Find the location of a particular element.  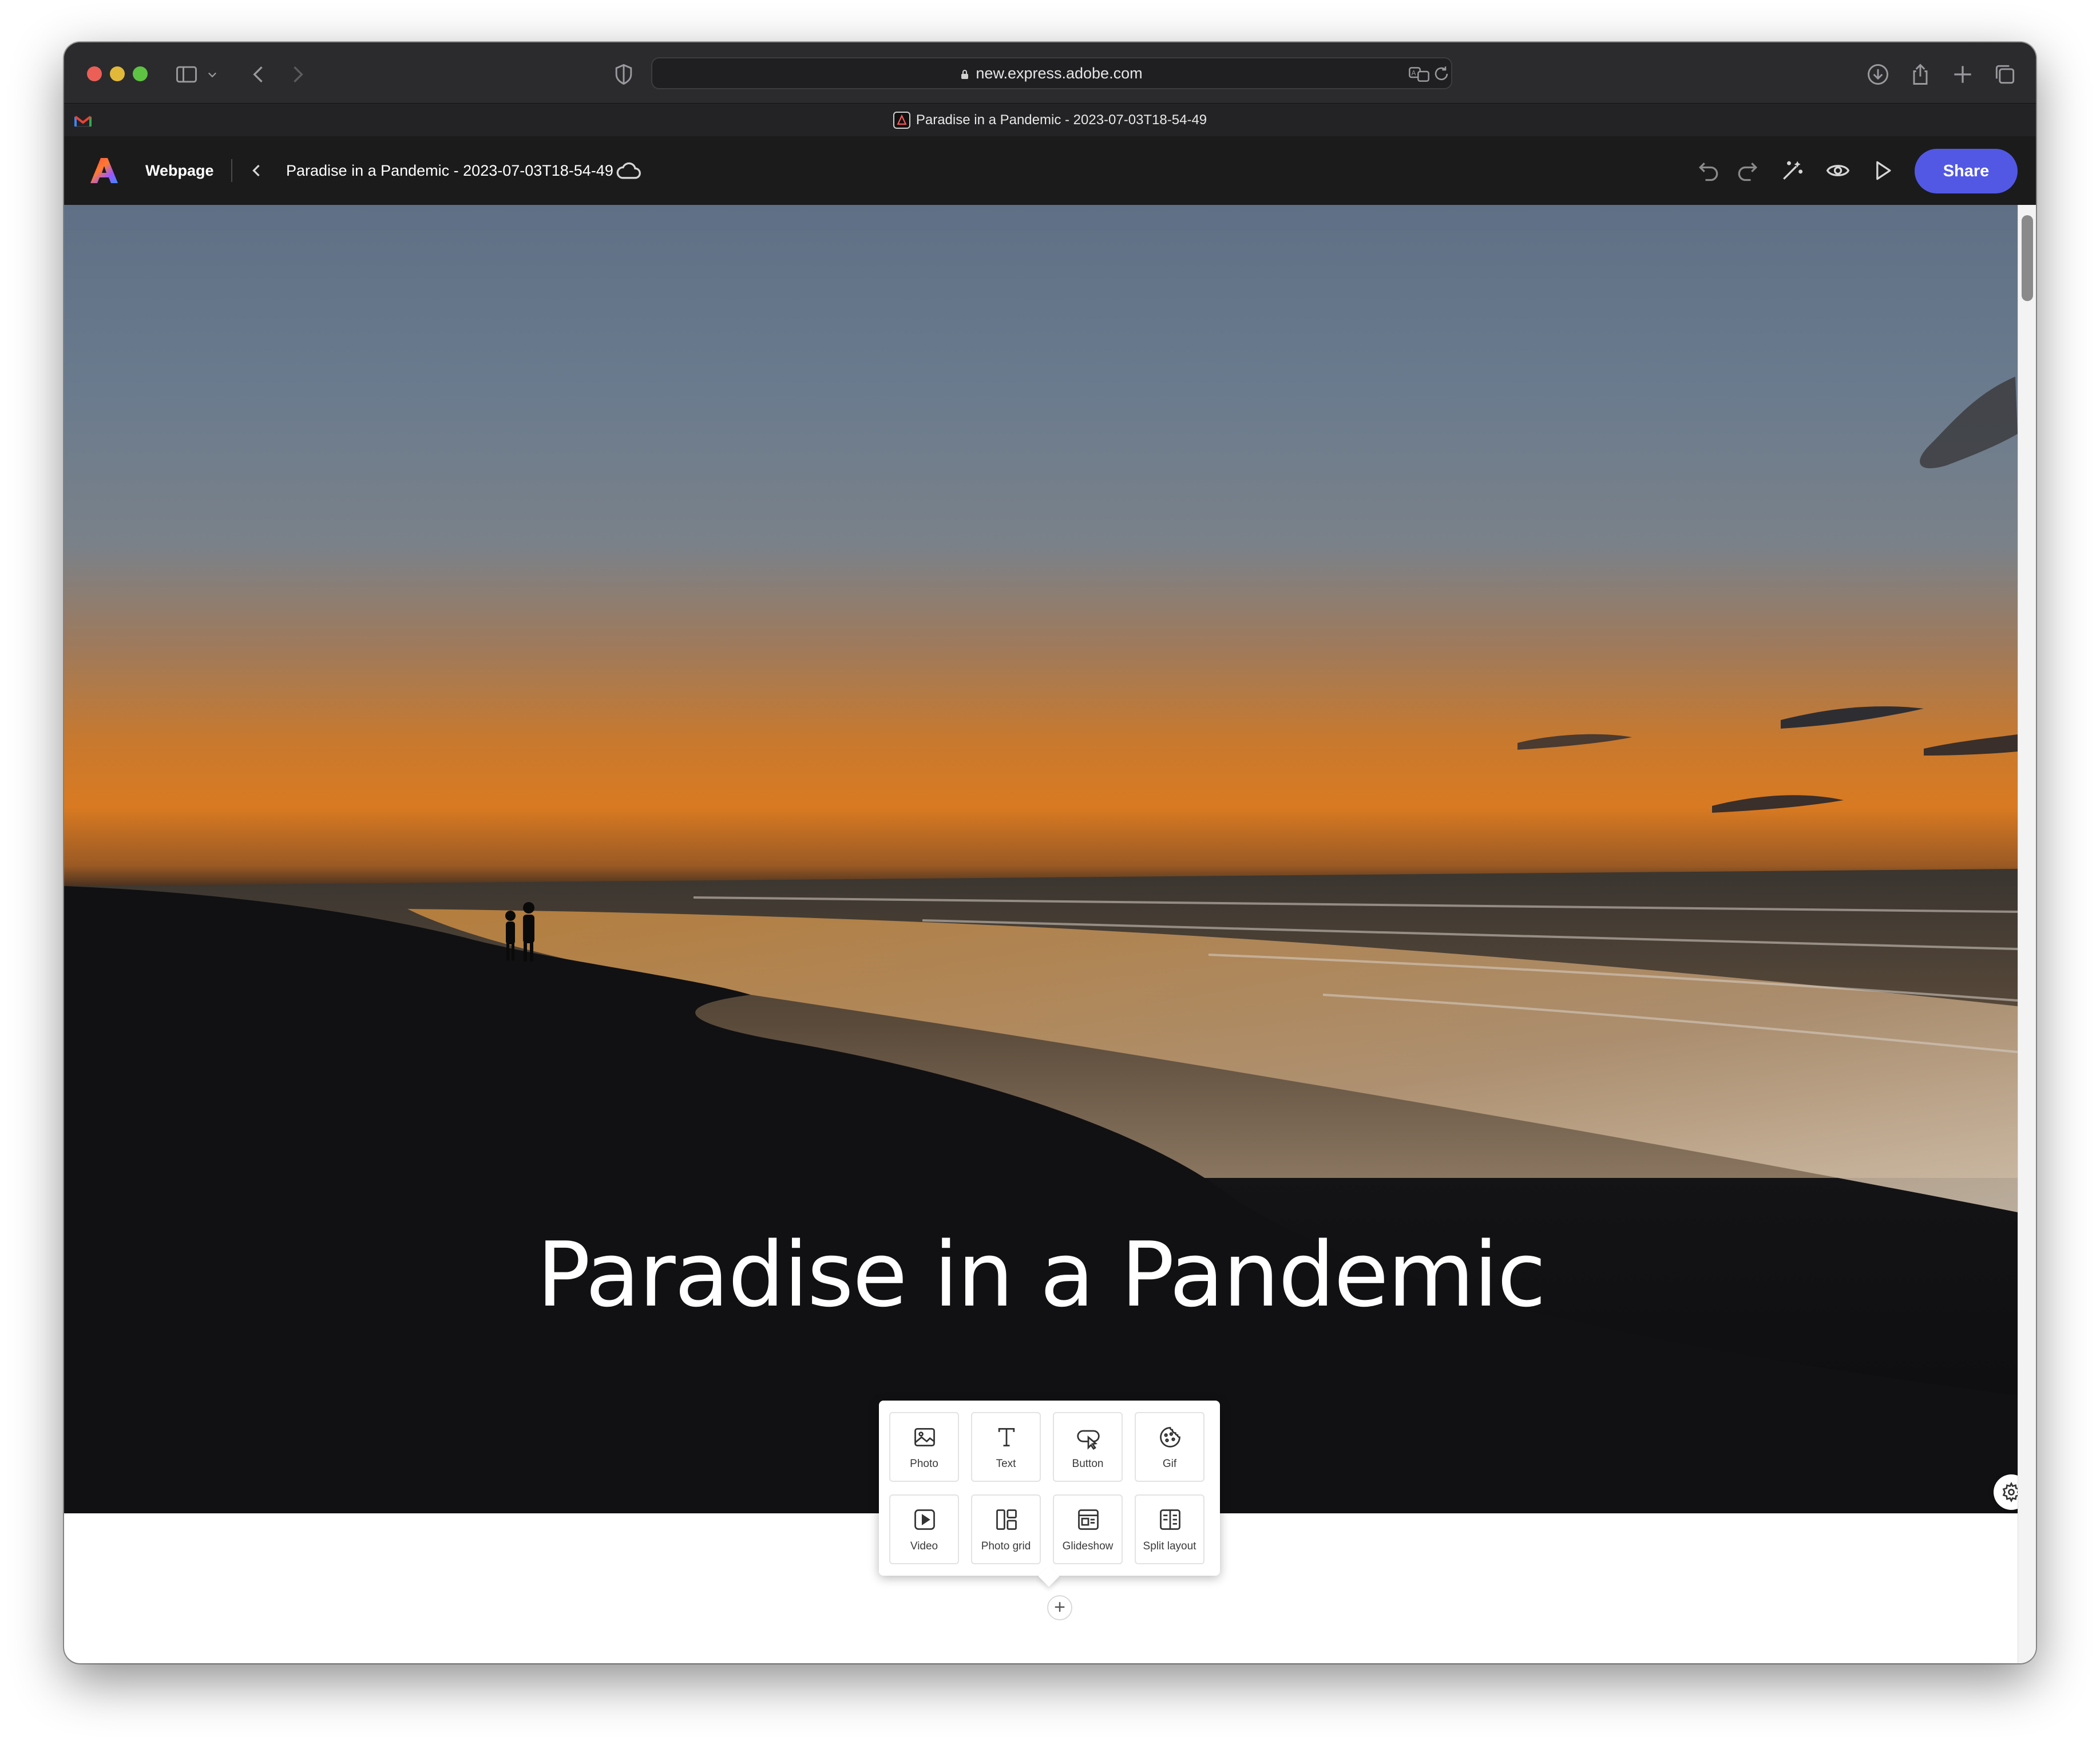

insert-photo-button: Photo is located at coordinates (924, 1447).